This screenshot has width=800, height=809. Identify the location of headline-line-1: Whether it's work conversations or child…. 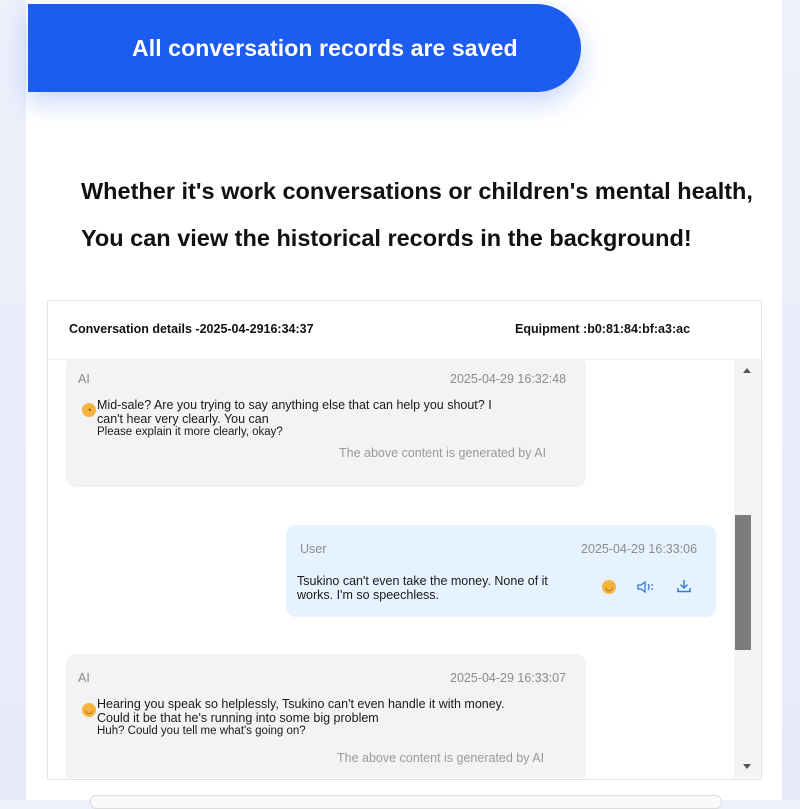
(417, 191).